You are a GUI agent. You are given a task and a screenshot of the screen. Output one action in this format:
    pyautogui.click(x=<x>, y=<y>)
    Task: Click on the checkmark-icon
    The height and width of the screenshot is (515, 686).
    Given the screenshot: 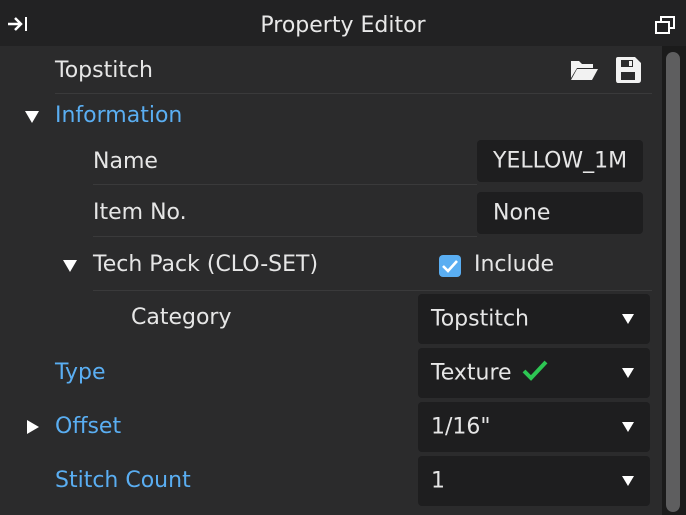 What is the action you would take?
    pyautogui.click(x=535, y=374)
    